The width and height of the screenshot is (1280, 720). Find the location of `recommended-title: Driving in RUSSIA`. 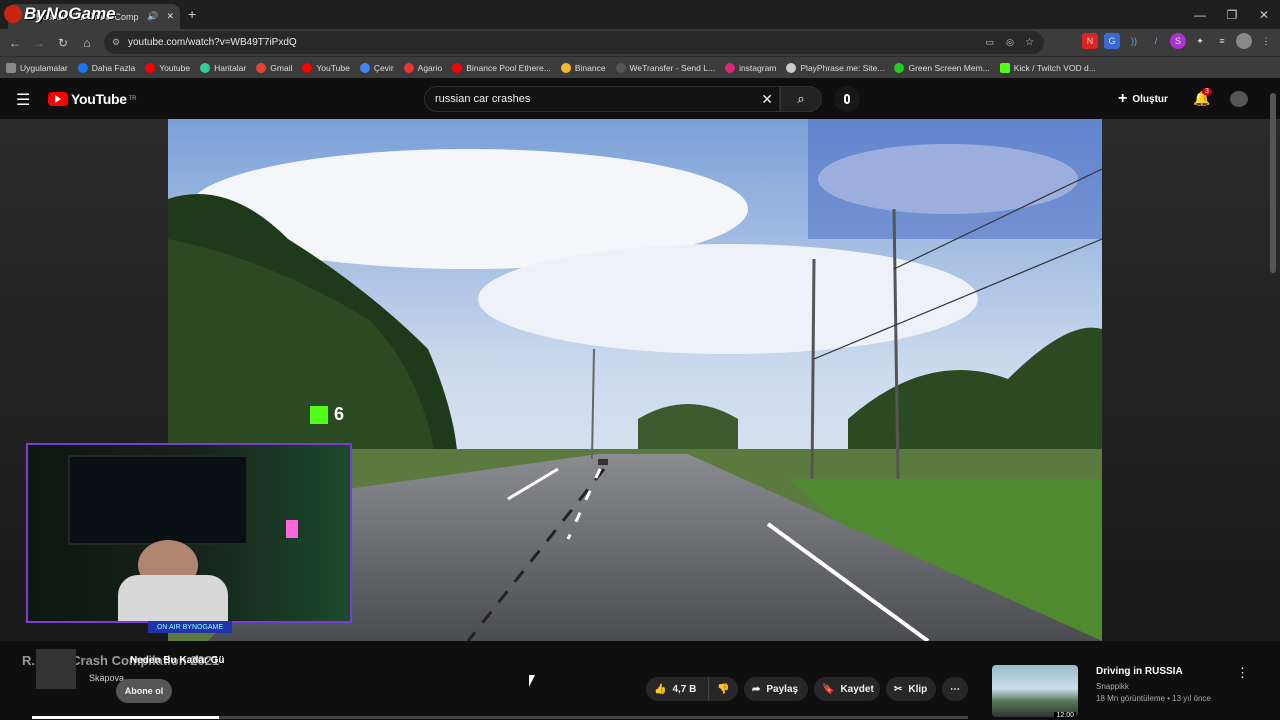

recommended-title: Driving in RUSSIA is located at coordinates (1139, 671).